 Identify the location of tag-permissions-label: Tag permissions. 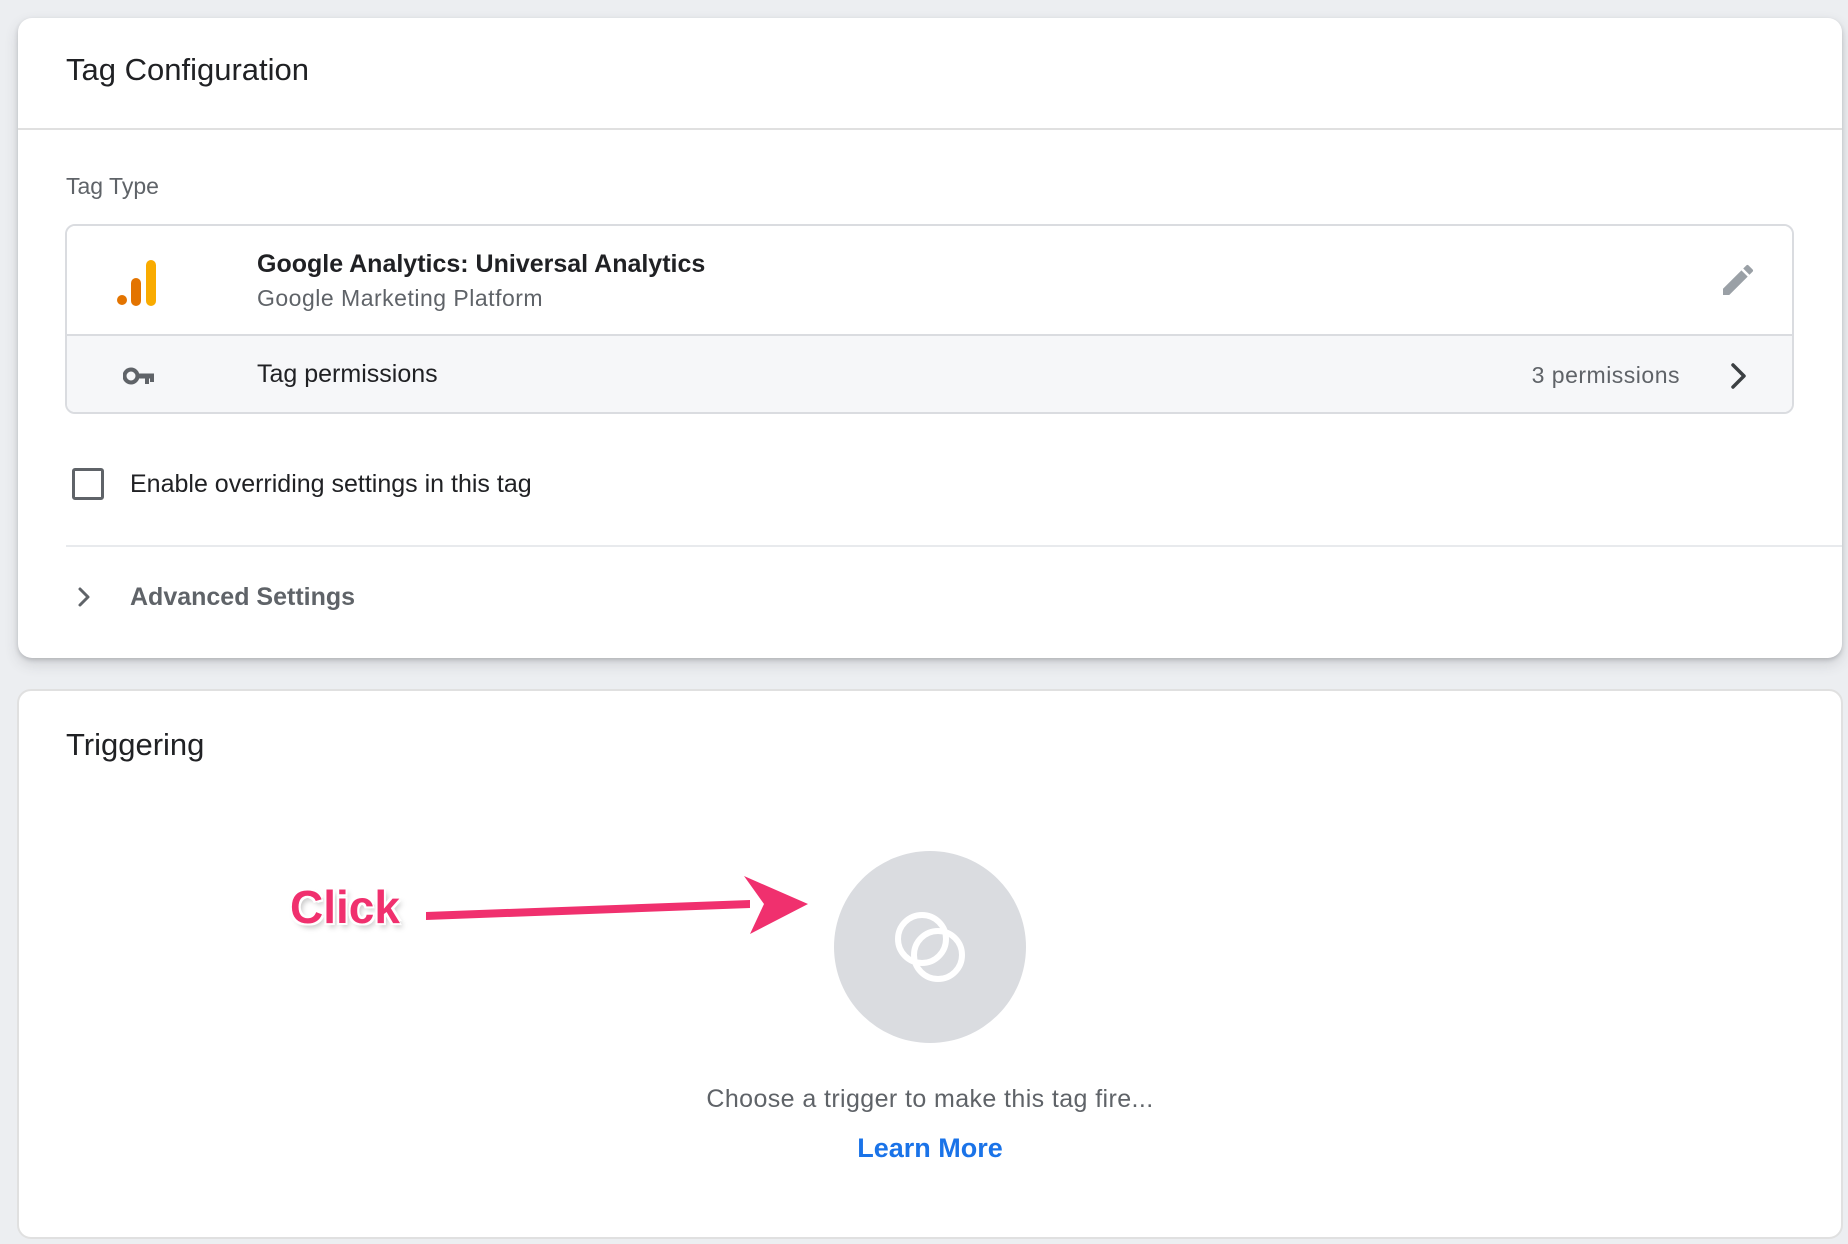
(347, 374).